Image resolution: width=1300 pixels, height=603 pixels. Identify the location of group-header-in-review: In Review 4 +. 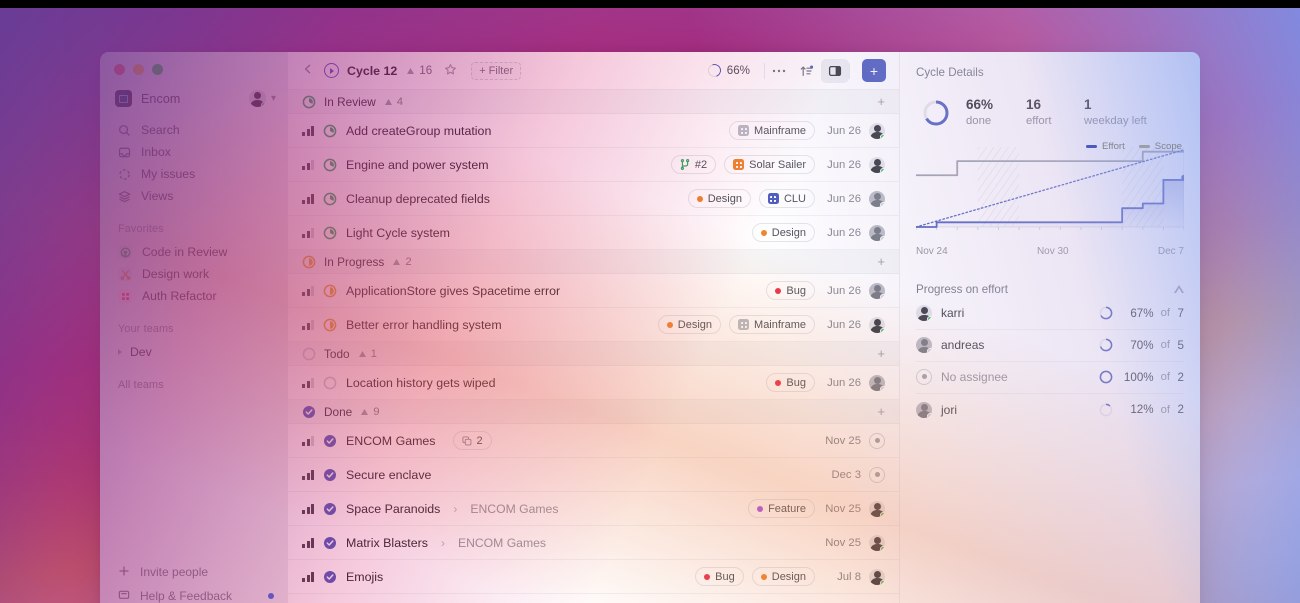
(593, 102).